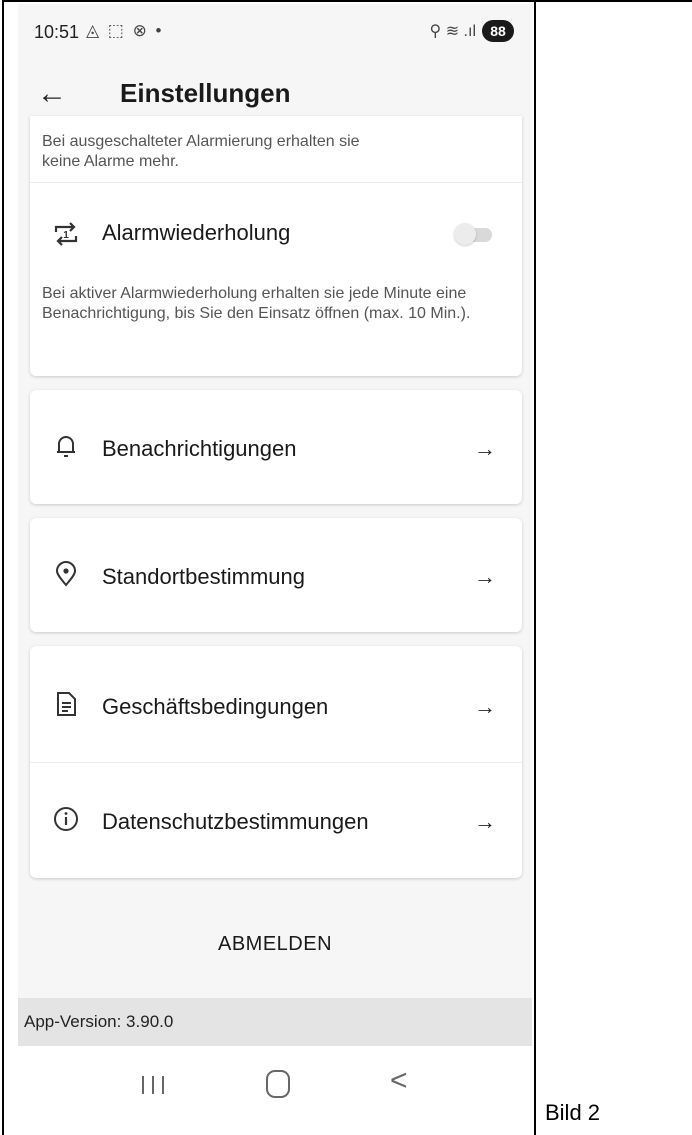  I want to click on battery-indicator: 88, so click(498, 31).